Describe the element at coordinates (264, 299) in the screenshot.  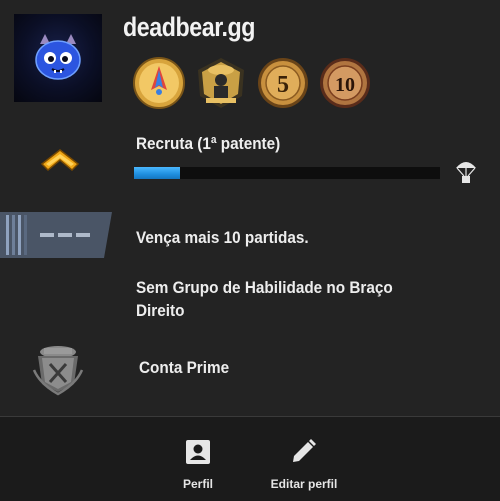
I see `skill-group-text: Sem Grupo de Habilidade no Braço Direito` at that location.